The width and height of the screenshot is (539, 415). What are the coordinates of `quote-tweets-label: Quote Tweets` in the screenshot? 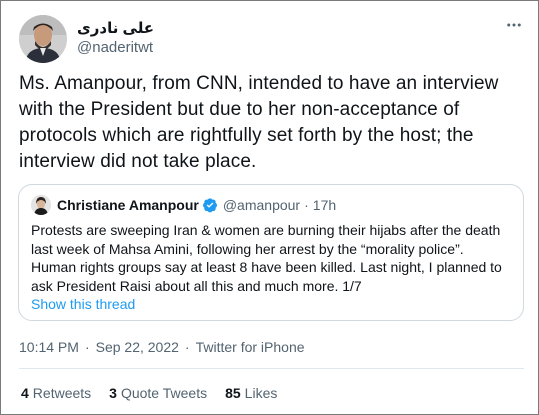 It's located at (164, 393).